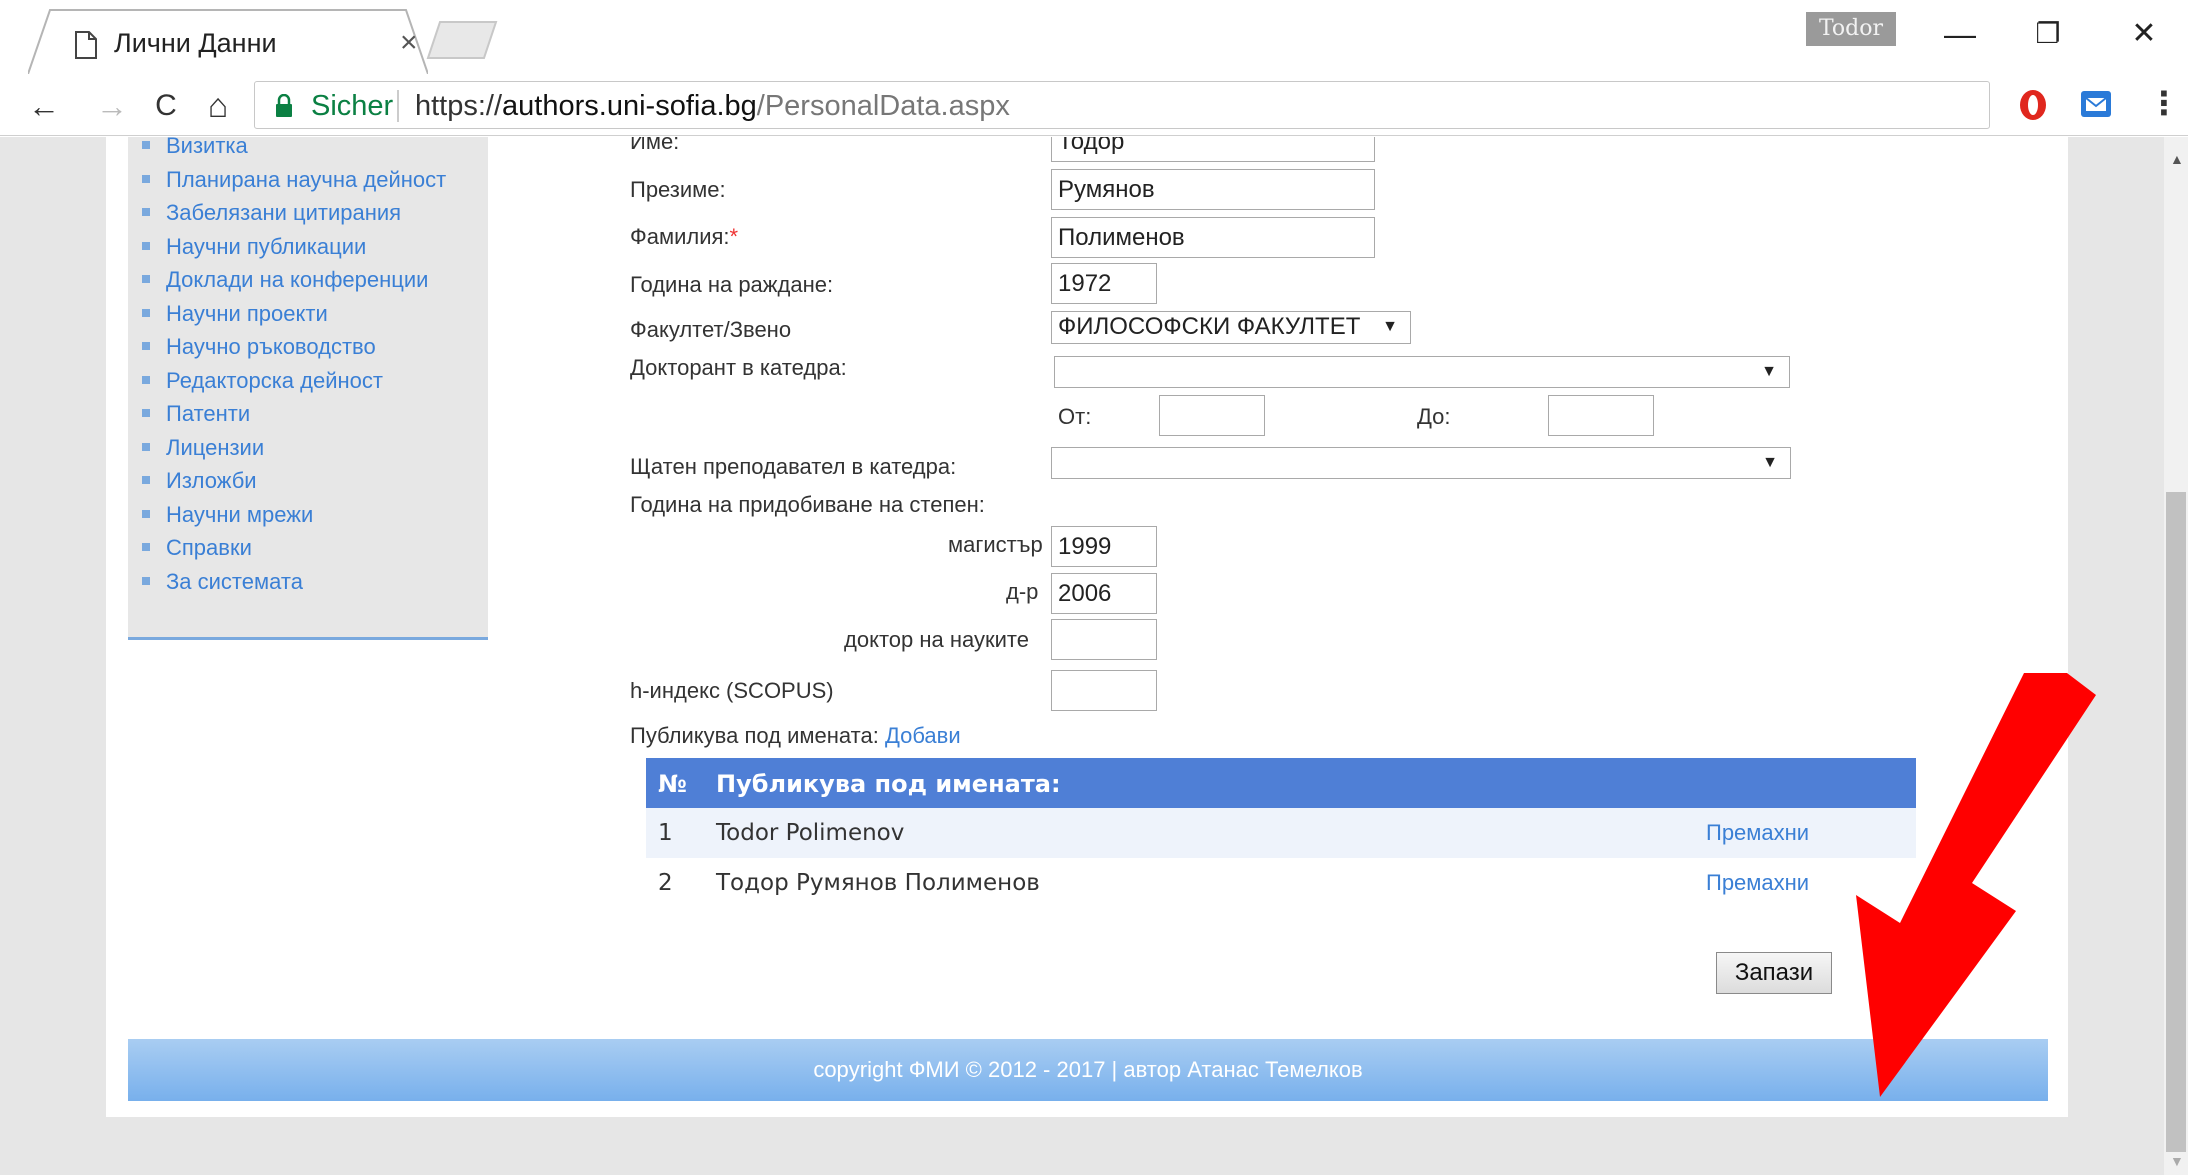  What do you see at coordinates (1104, 690) in the screenshot?
I see `hindex-field` at bounding box center [1104, 690].